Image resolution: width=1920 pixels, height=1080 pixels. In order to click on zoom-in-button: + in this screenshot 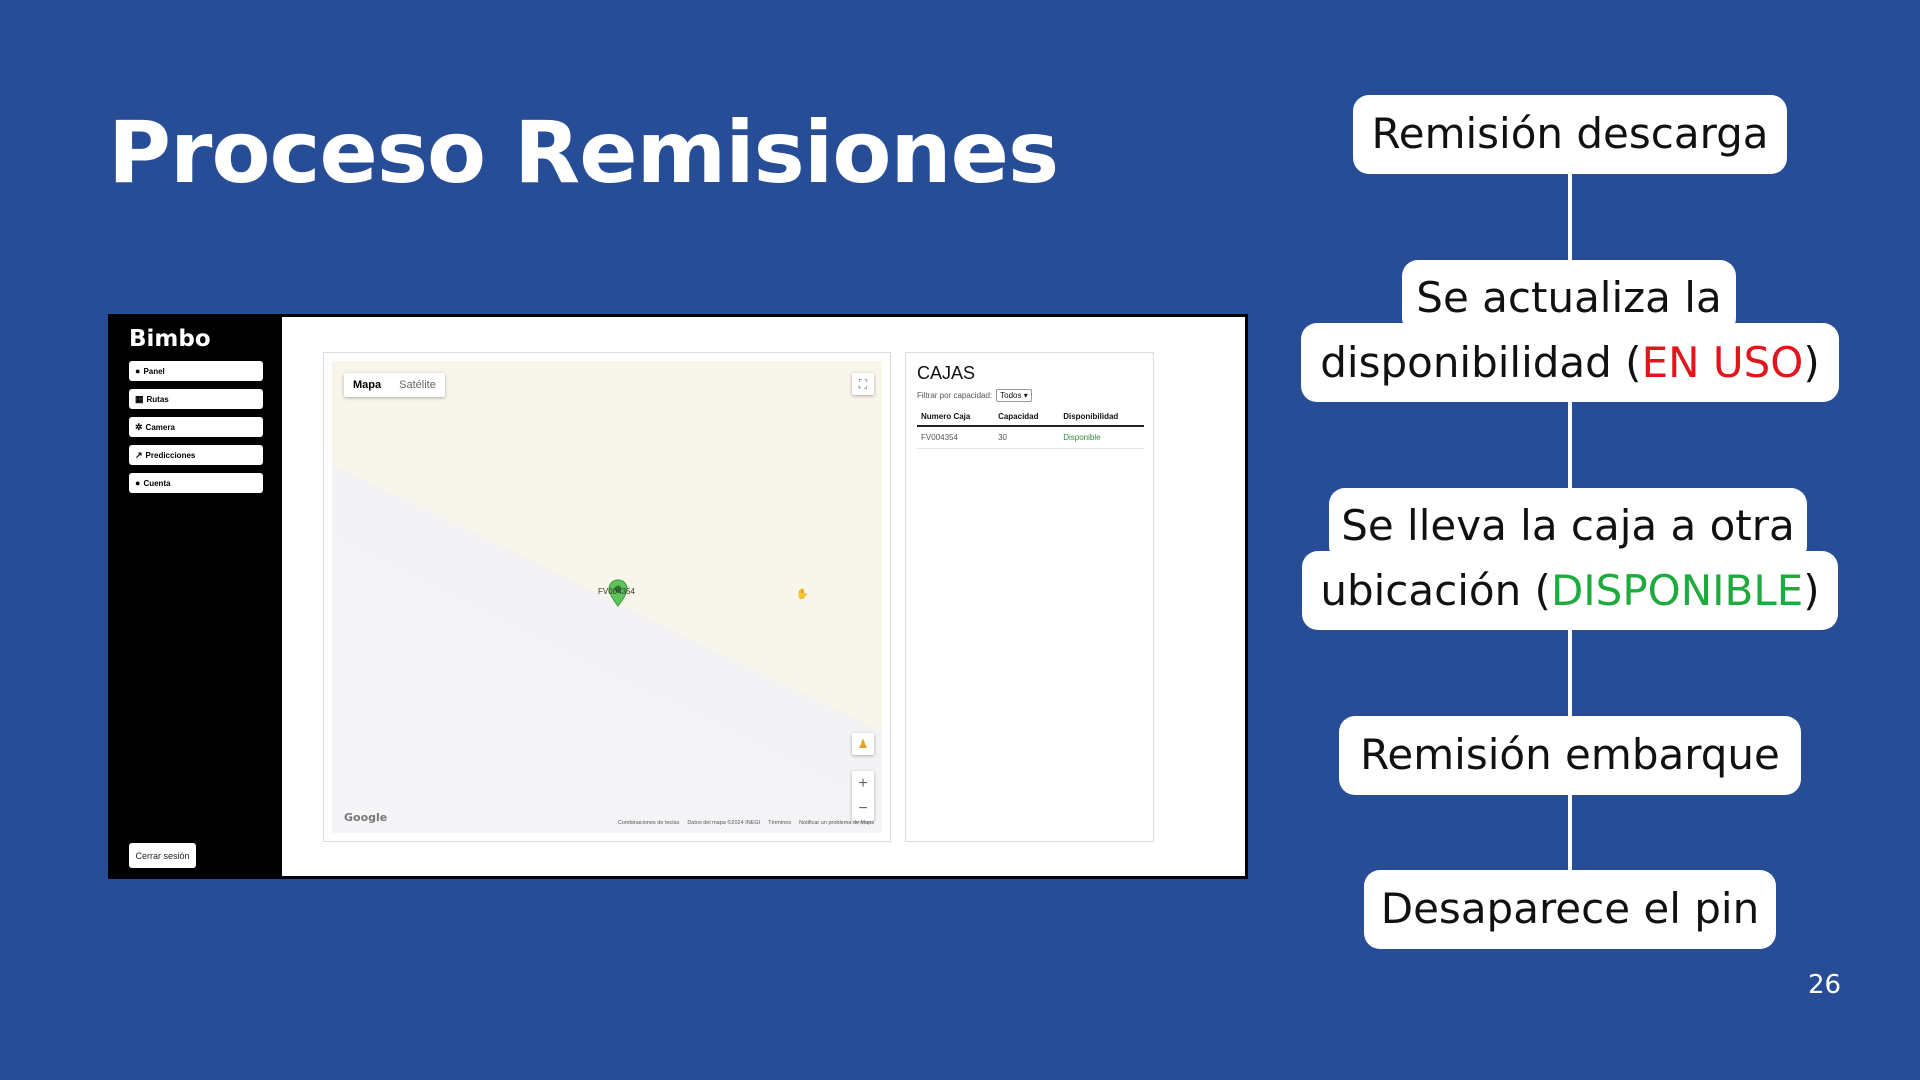, I will do `click(863, 783)`.